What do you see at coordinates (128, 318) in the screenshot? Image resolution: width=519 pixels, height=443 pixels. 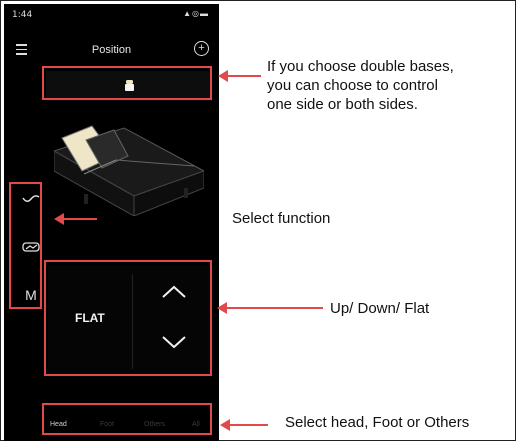 I see `controls-highlight` at bounding box center [128, 318].